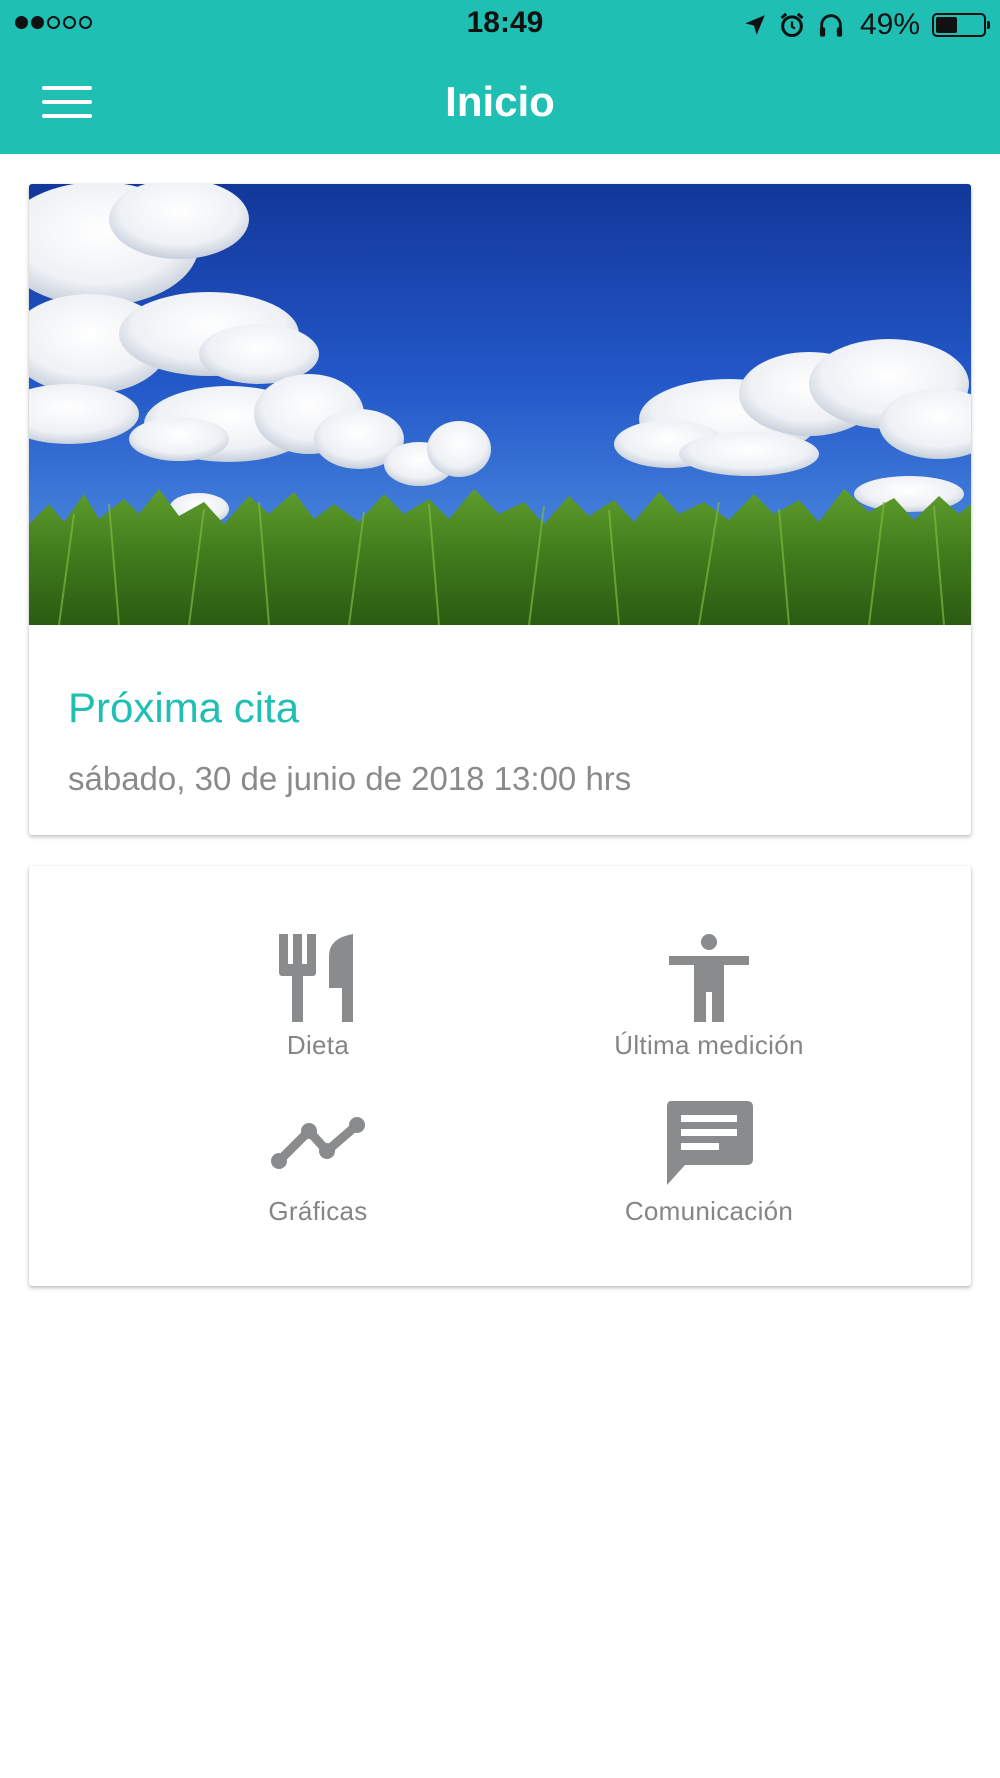 The height and width of the screenshot is (1778, 1000). What do you see at coordinates (318, 1171) in the screenshot?
I see `shortcut-graficas: Gráficas` at bounding box center [318, 1171].